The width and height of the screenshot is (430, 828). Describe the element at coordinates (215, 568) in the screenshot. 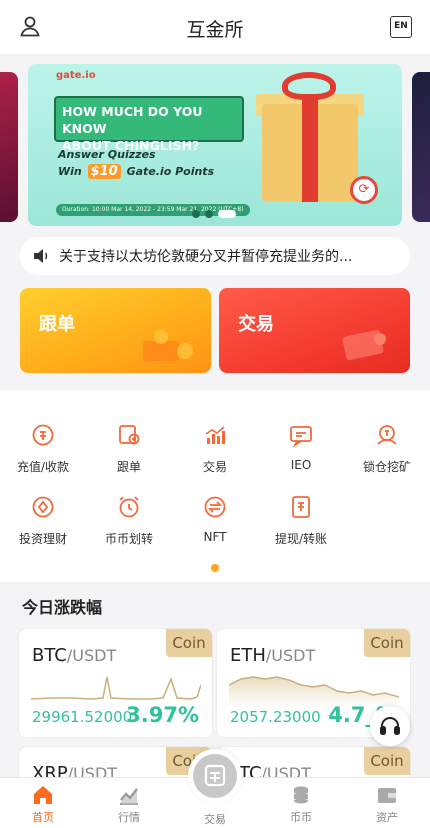

I see `menu-pager-dot` at that location.